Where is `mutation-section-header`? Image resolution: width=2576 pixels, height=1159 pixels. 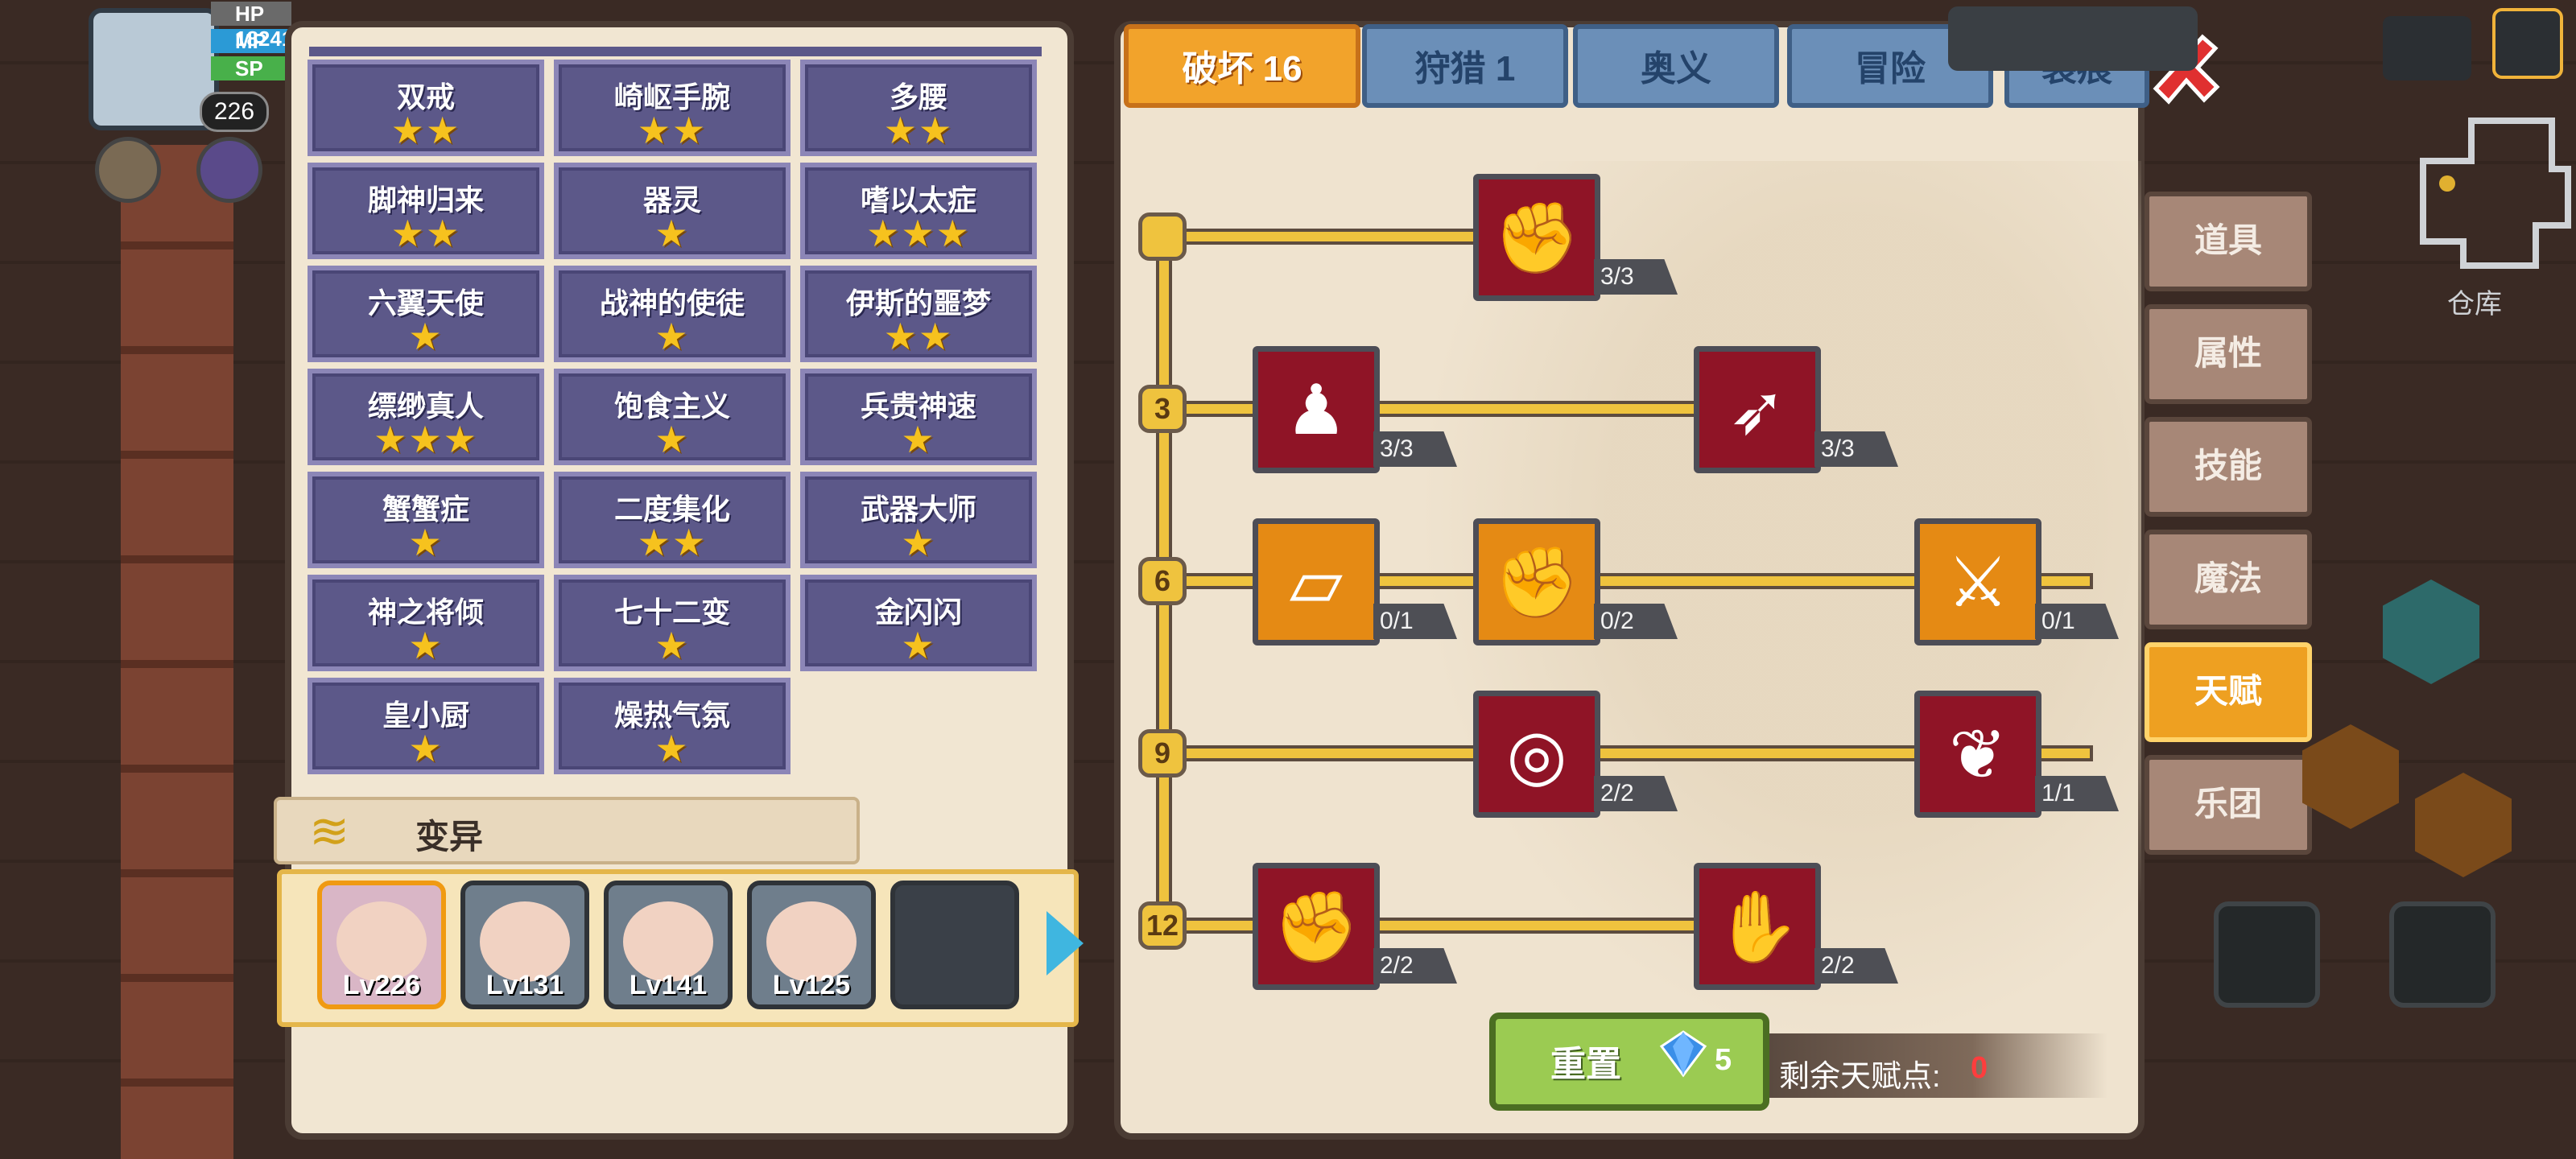
mutation-section-header is located at coordinates (567, 830).